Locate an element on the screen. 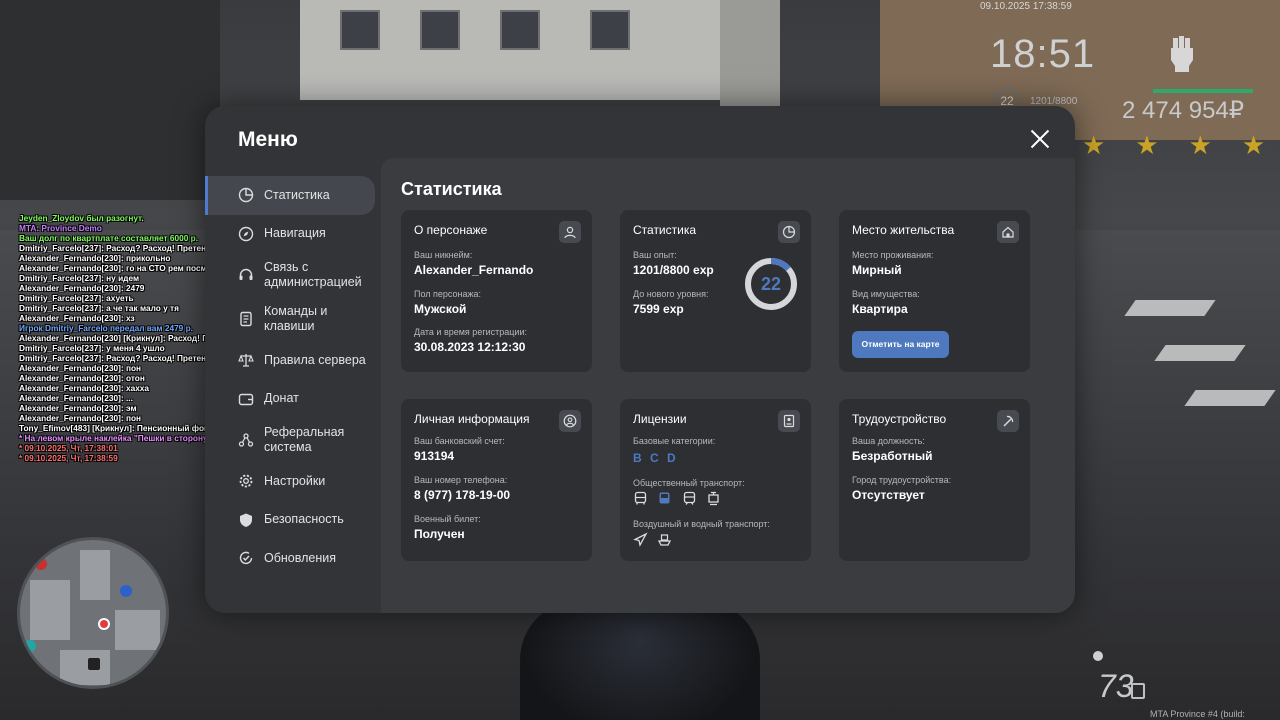 This screenshot has width=1280, height=720. nav-item-admin-contact: Связь с администрацией is located at coordinates (293, 275).